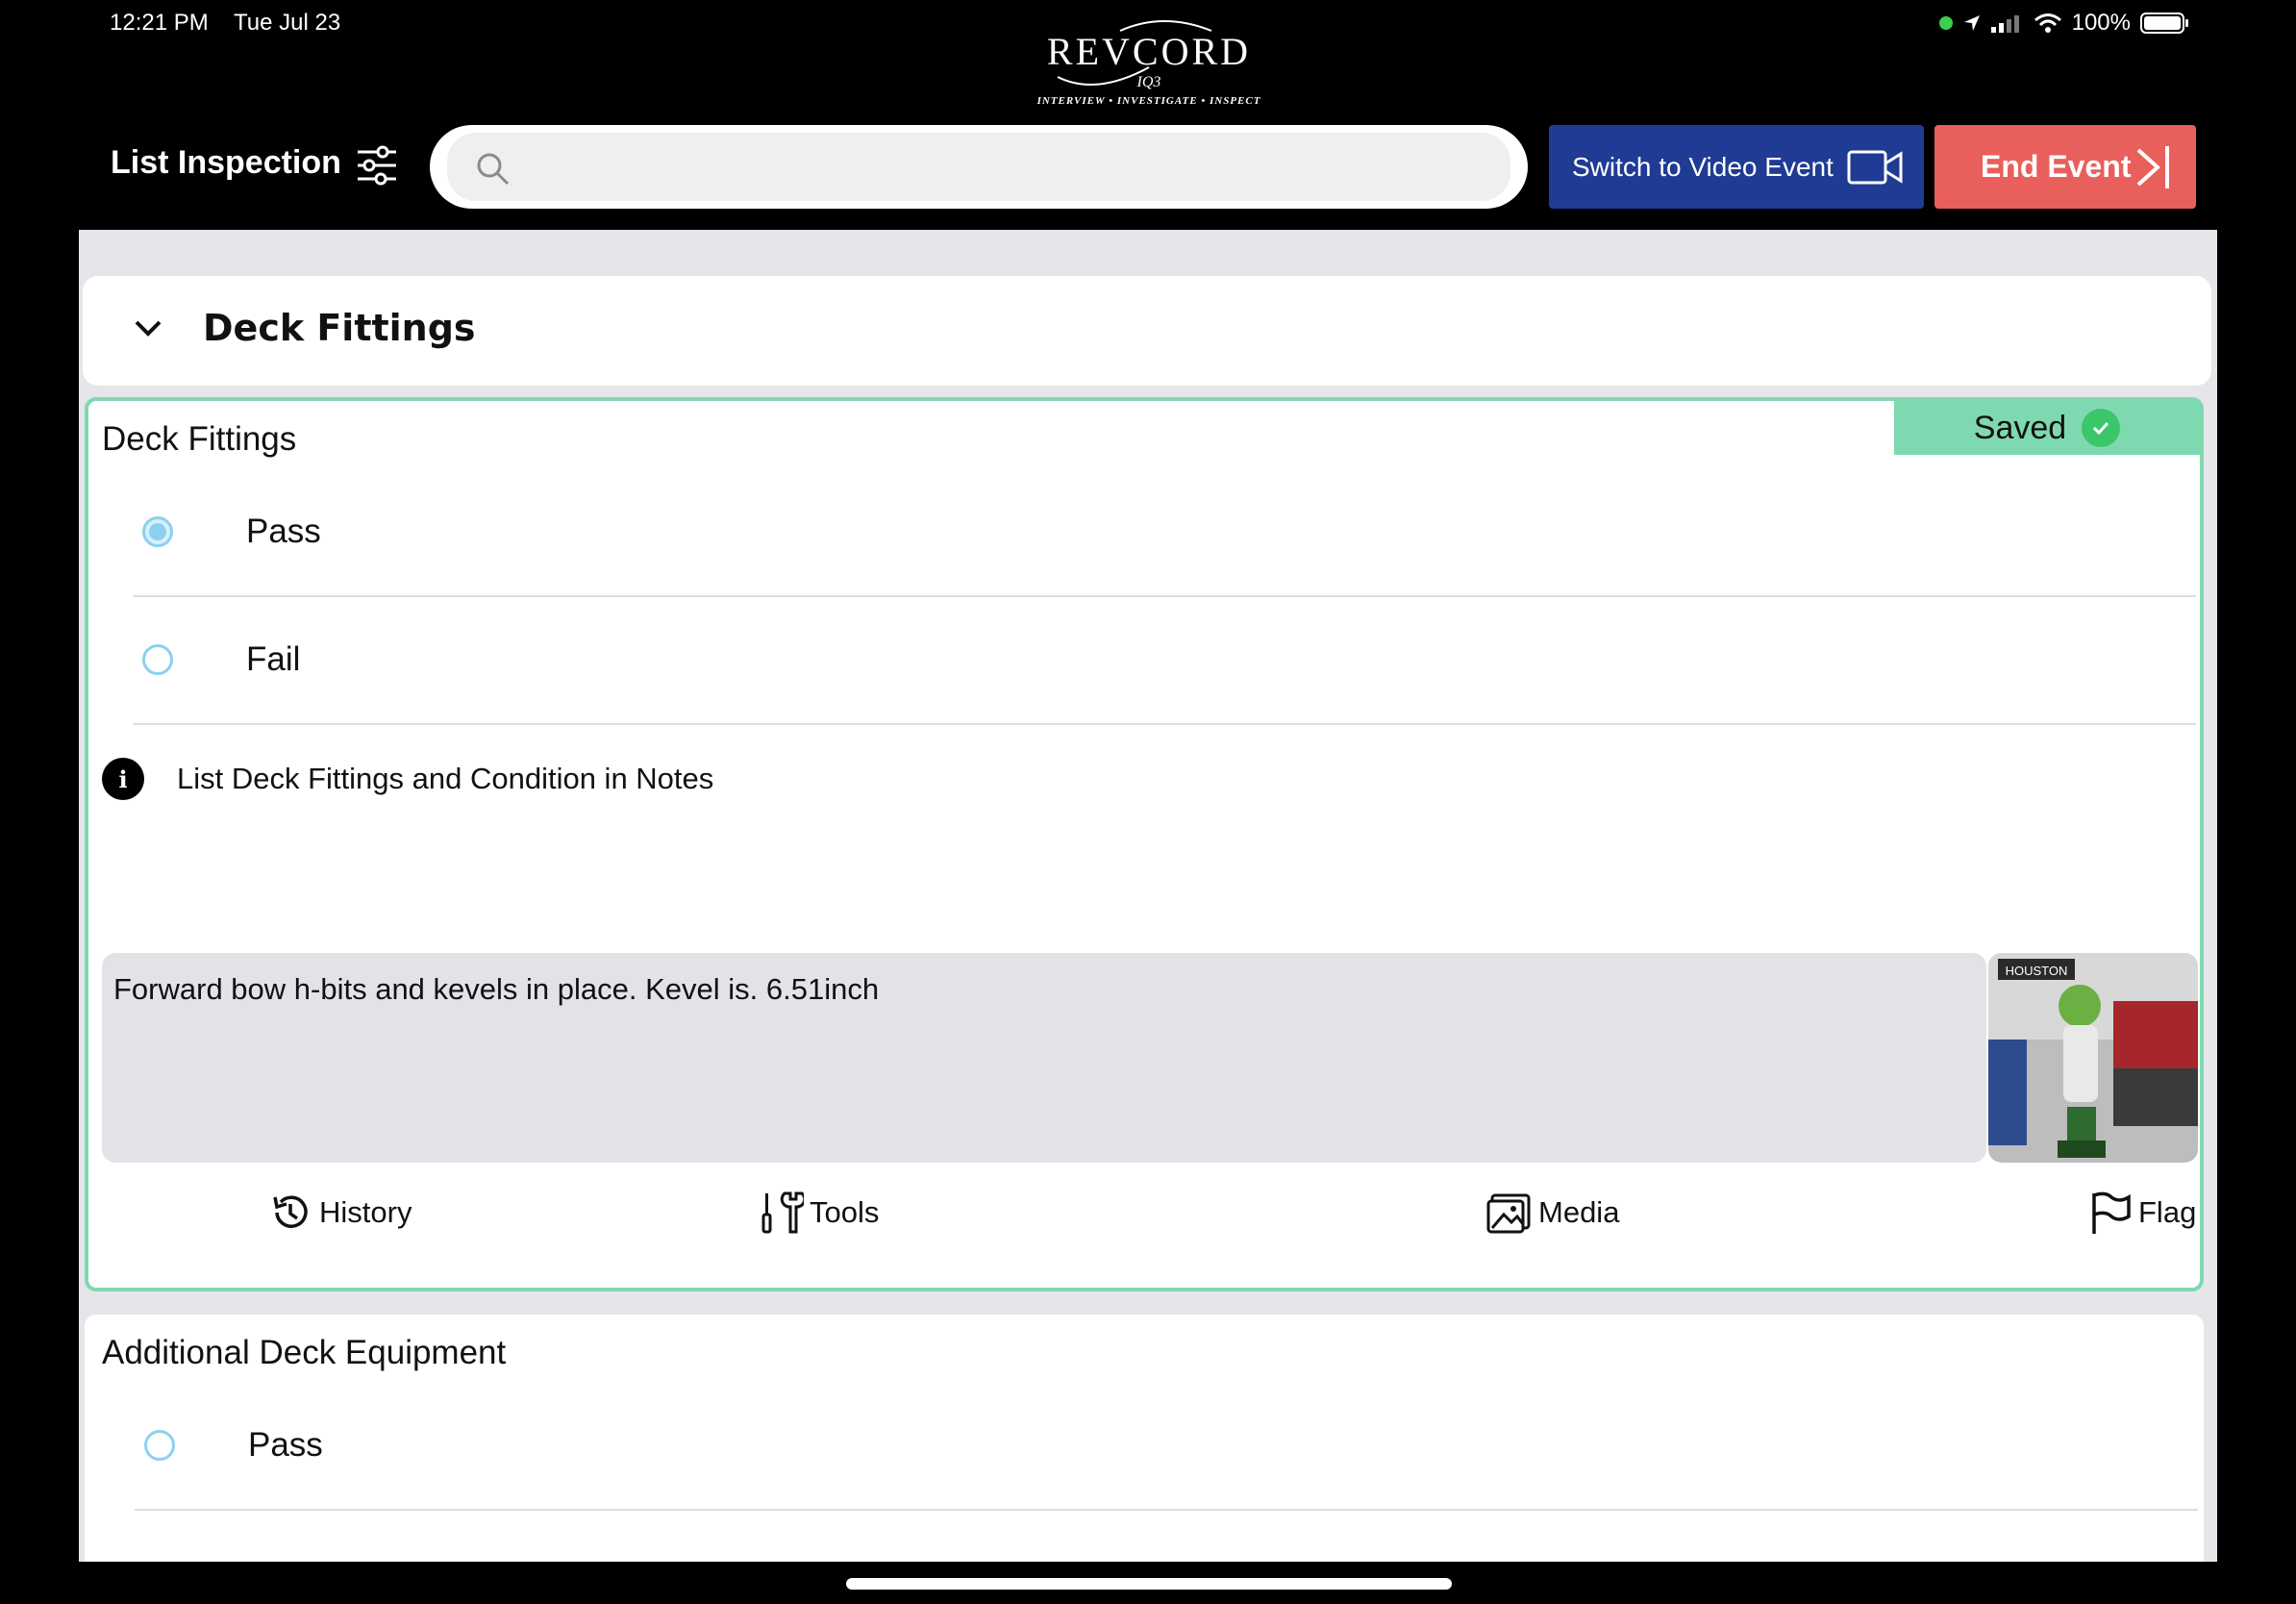  Describe the element at coordinates (2056, 166) in the screenshot. I see `end-event-label: End Event` at that location.